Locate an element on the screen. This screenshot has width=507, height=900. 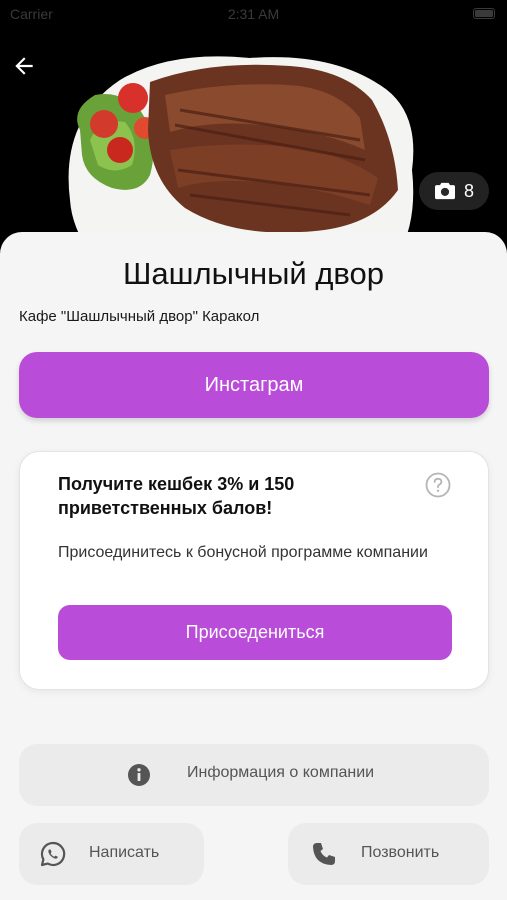
write-label: Написать is located at coordinates (124, 852).